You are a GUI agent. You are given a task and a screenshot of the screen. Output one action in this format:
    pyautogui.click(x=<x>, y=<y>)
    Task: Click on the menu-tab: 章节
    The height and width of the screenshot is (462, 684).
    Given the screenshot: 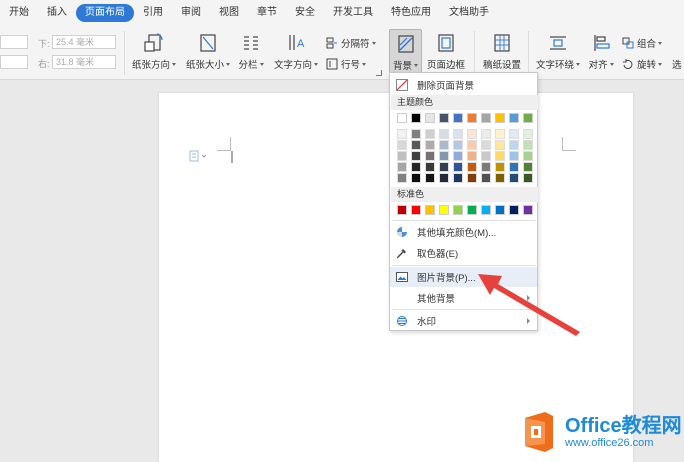 What is the action you would take?
    pyautogui.click(x=267, y=13)
    